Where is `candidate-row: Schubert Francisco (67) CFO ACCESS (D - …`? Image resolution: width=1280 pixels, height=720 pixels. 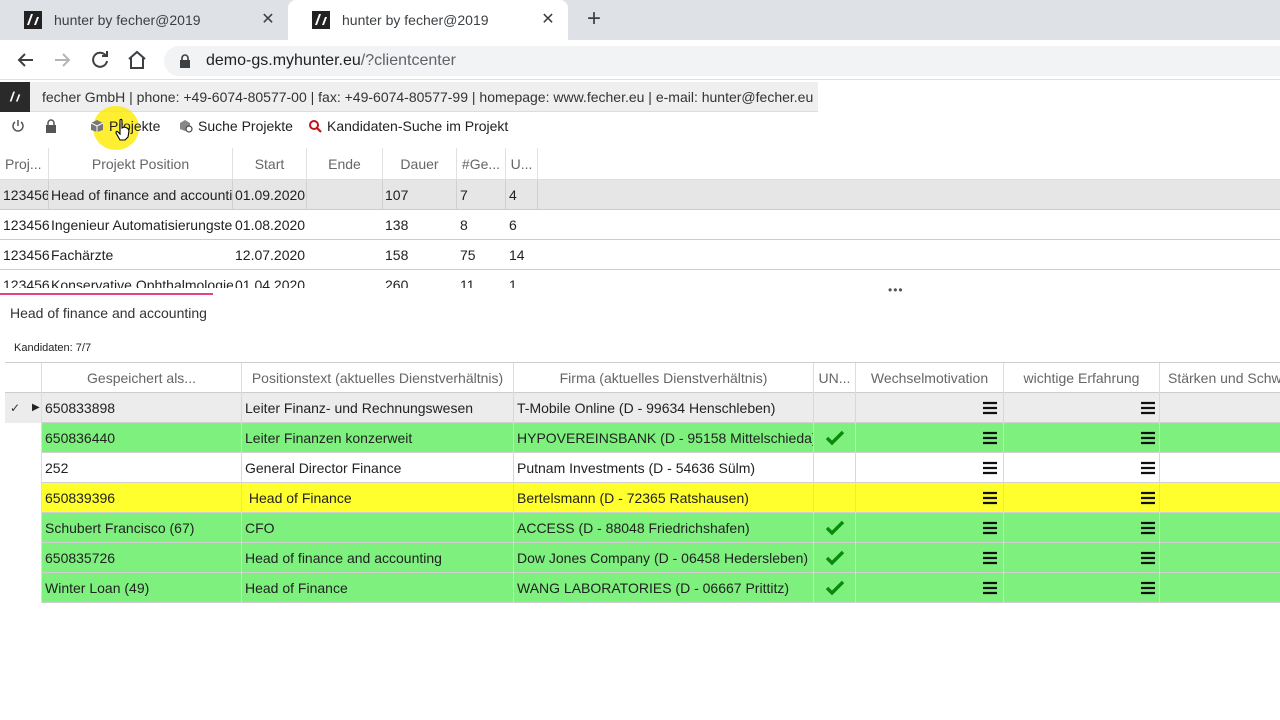 candidate-row: Schubert Francisco (67) CFO ACCESS (D - … is located at coordinates (642, 528).